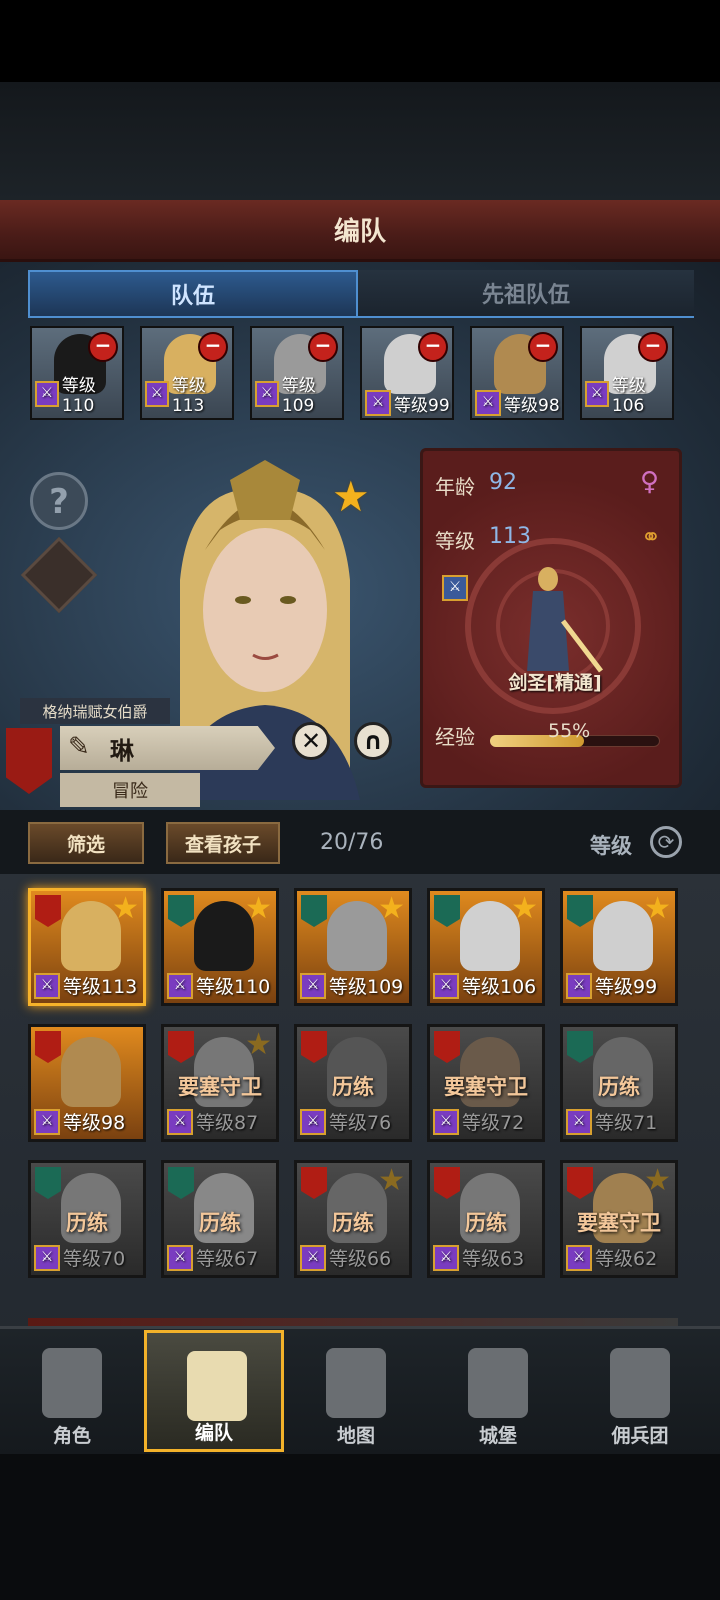 The height and width of the screenshot is (1600, 720). I want to click on roster-card: ★ ⚔ 等级99, so click(619, 947).